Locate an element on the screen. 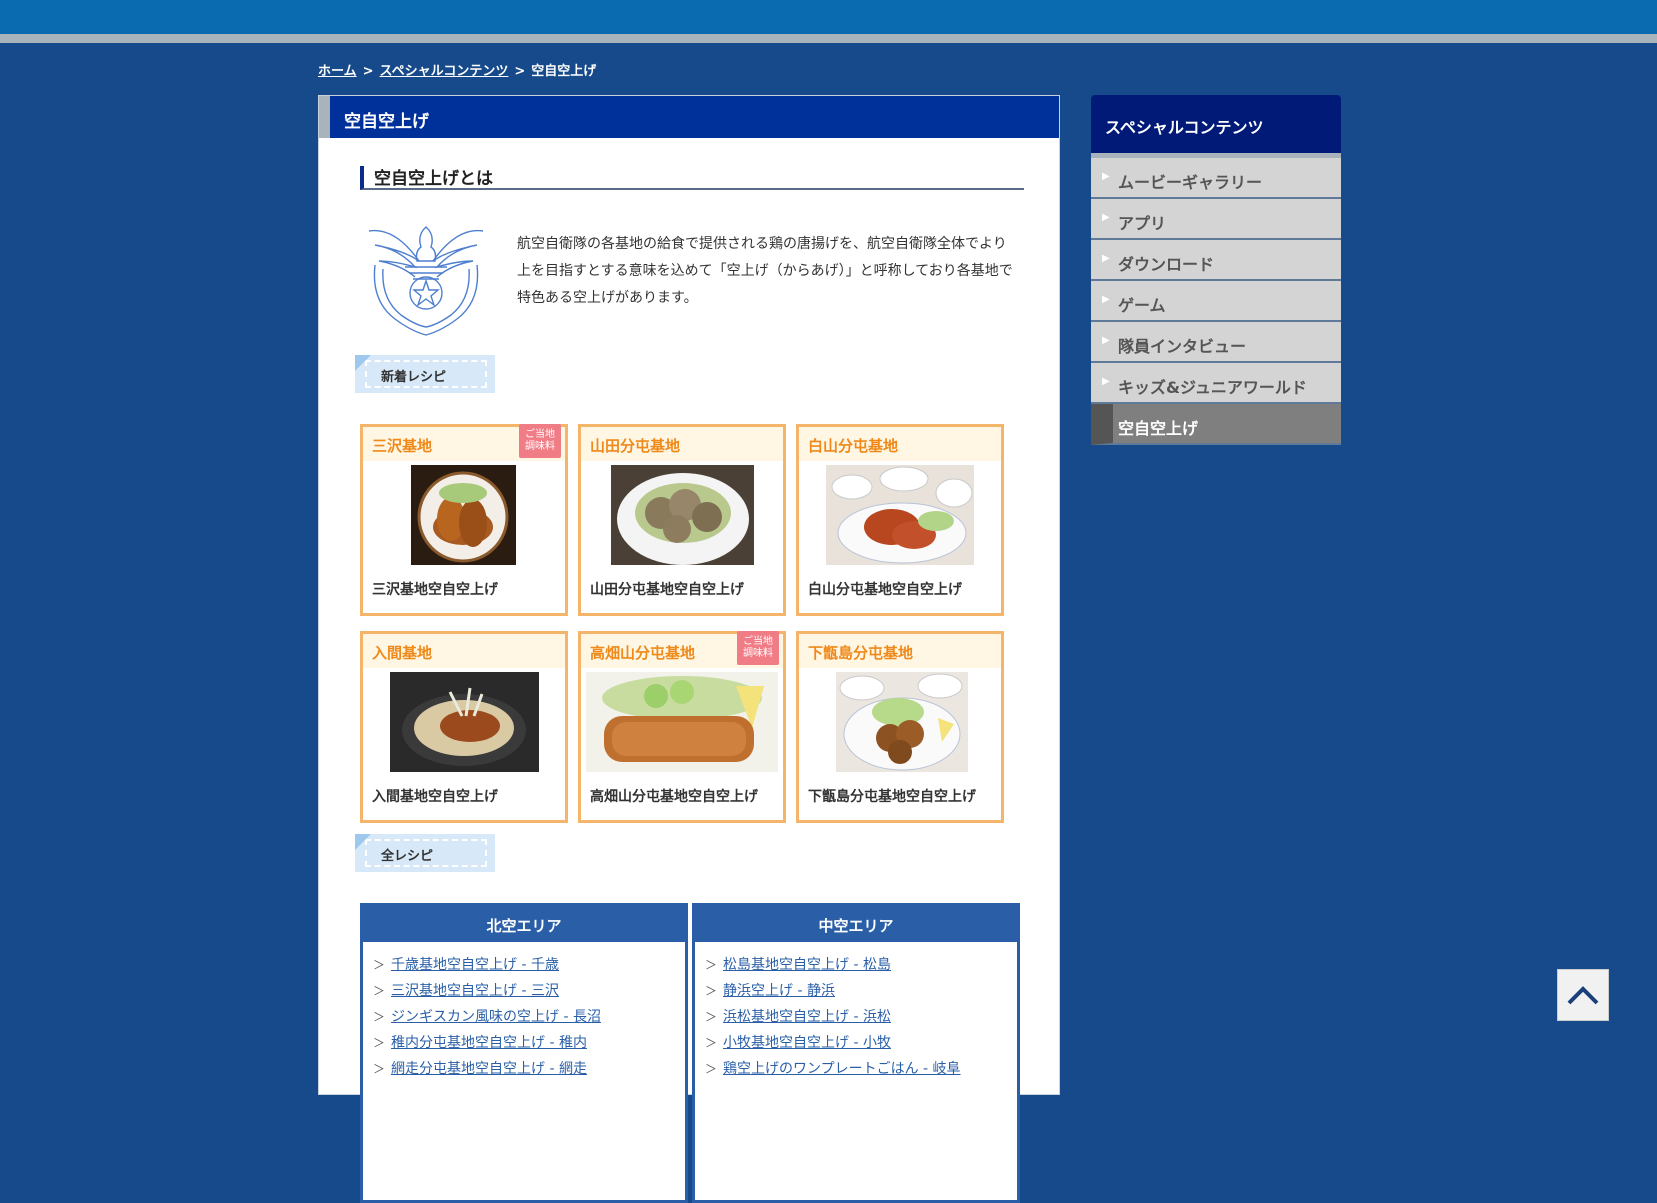 The height and width of the screenshot is (1203, 1657). recipe-link: 三沢基地空自空上げ - 三沢 is located at coordinates (475, 991).